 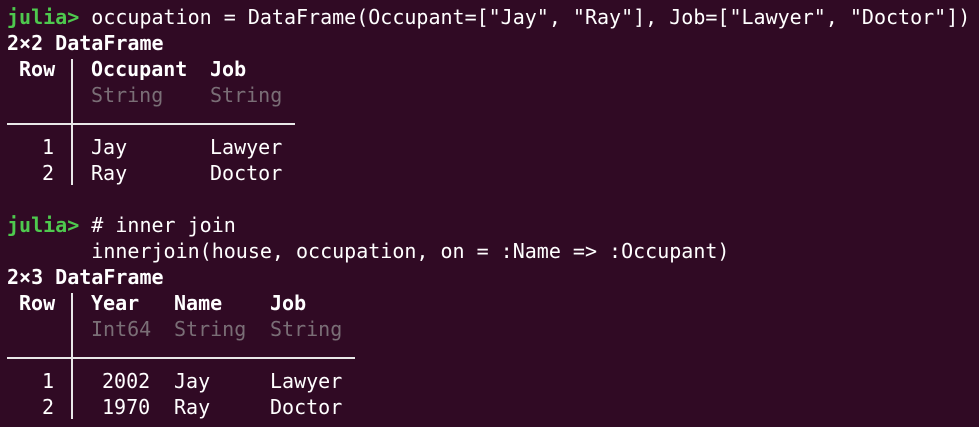 I want to click on column-header: Year, so click(x=115, y=303).